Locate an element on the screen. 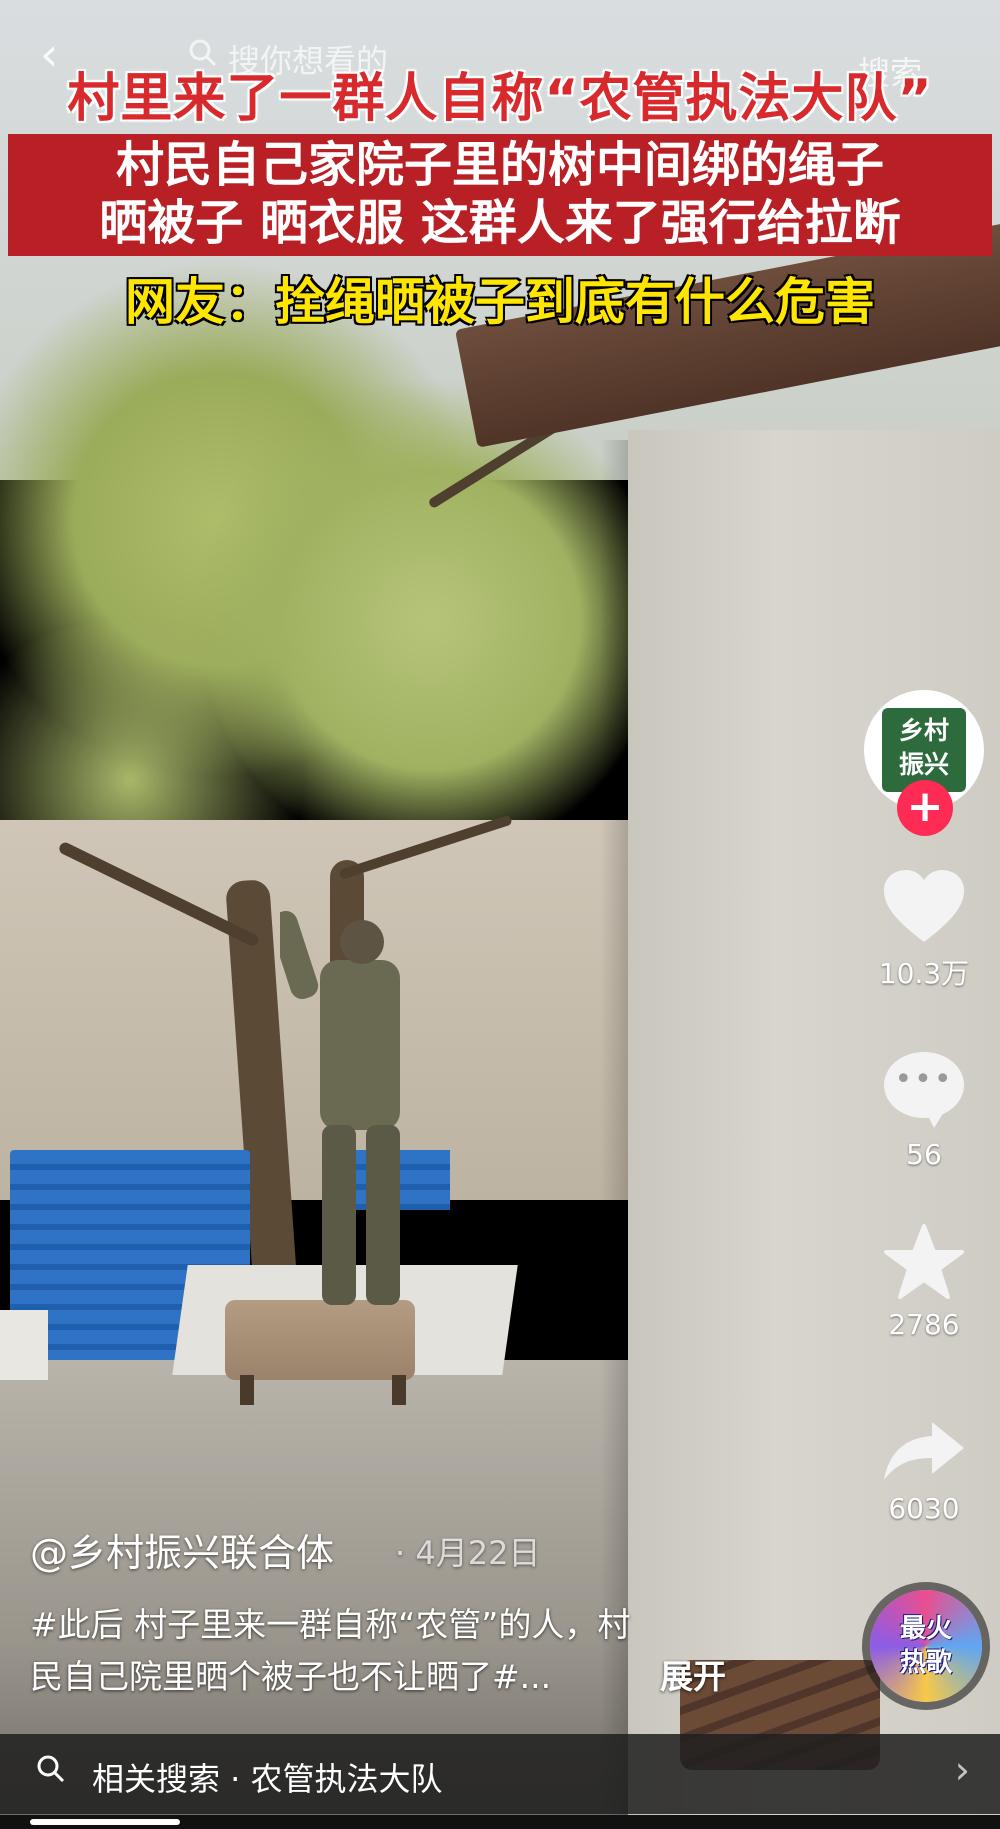 The height and width of the screenshot is (1829, 1000). music-label-top: 最火 is located at coordinates (925, 1629).